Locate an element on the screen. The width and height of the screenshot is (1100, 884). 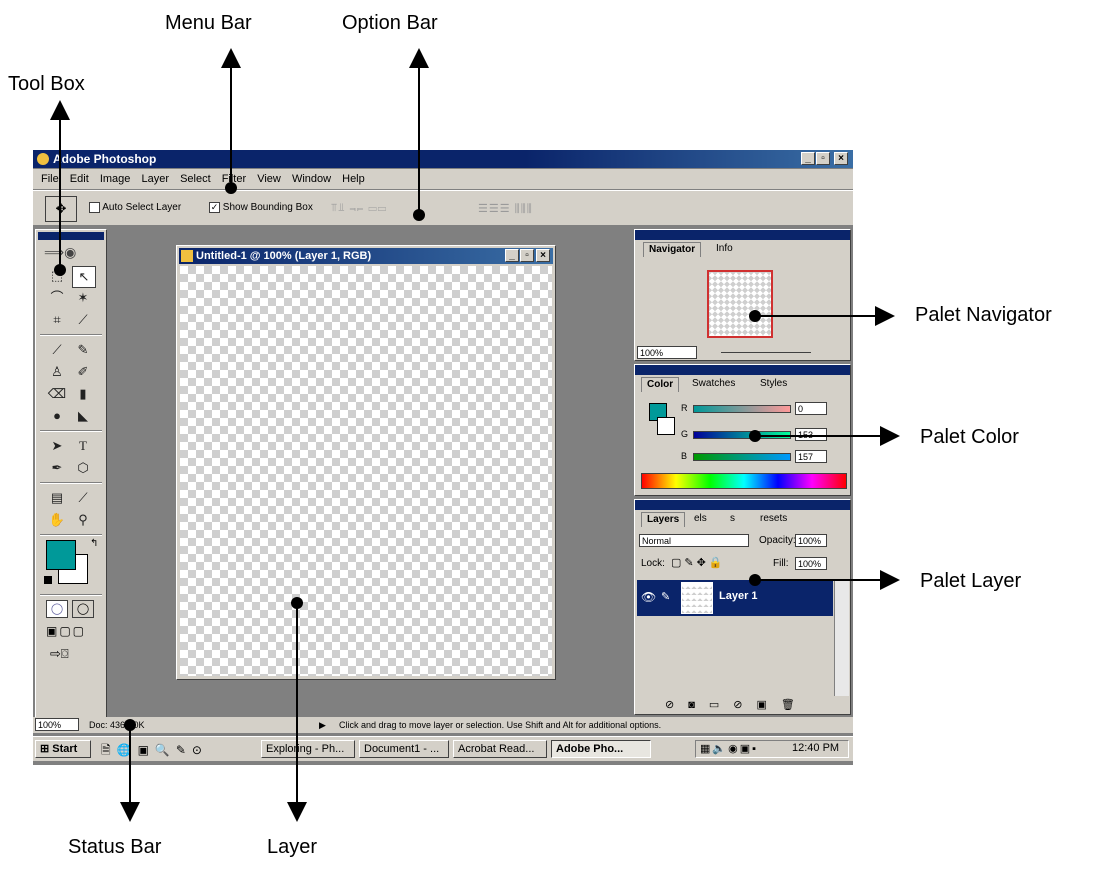
dot-menu-bar is located at coordinates (231, 188).